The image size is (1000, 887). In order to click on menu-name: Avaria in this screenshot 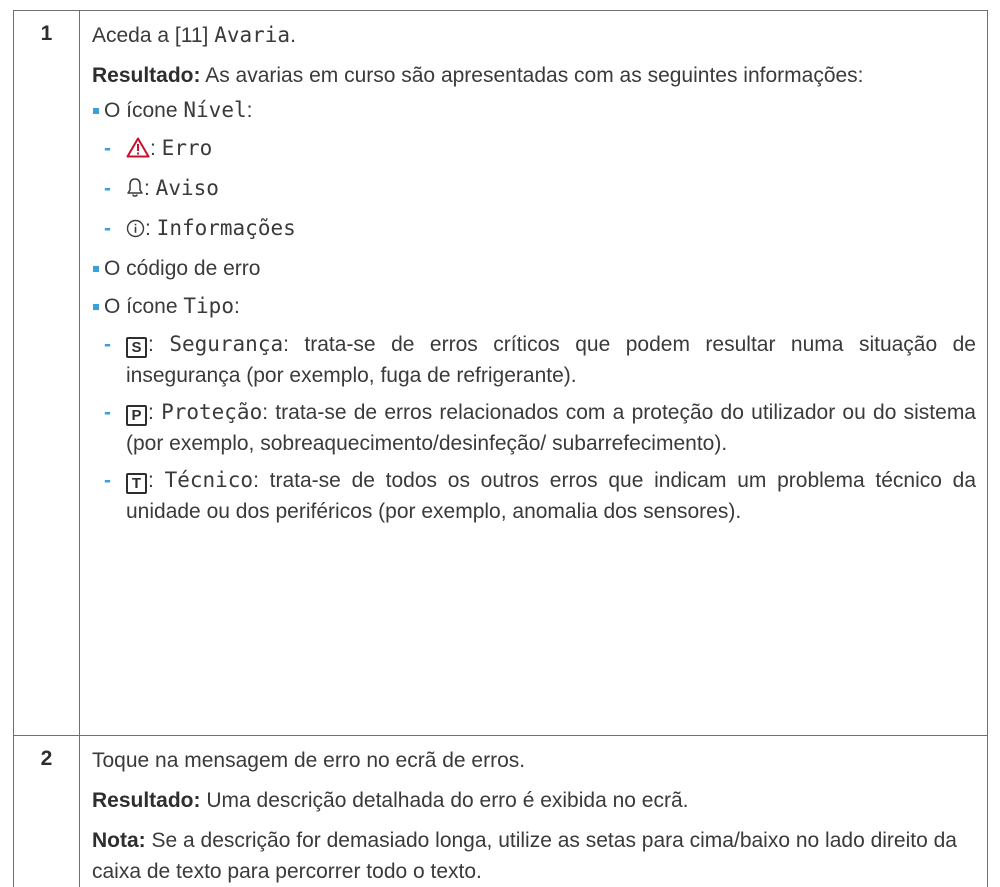, I will do `click(252, 35)`.